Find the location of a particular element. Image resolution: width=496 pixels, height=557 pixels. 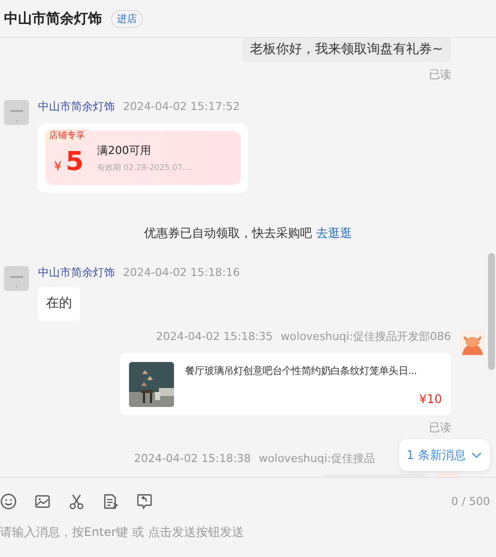

coupon-condition: 满200可用 is located at coordinates (124, 150).